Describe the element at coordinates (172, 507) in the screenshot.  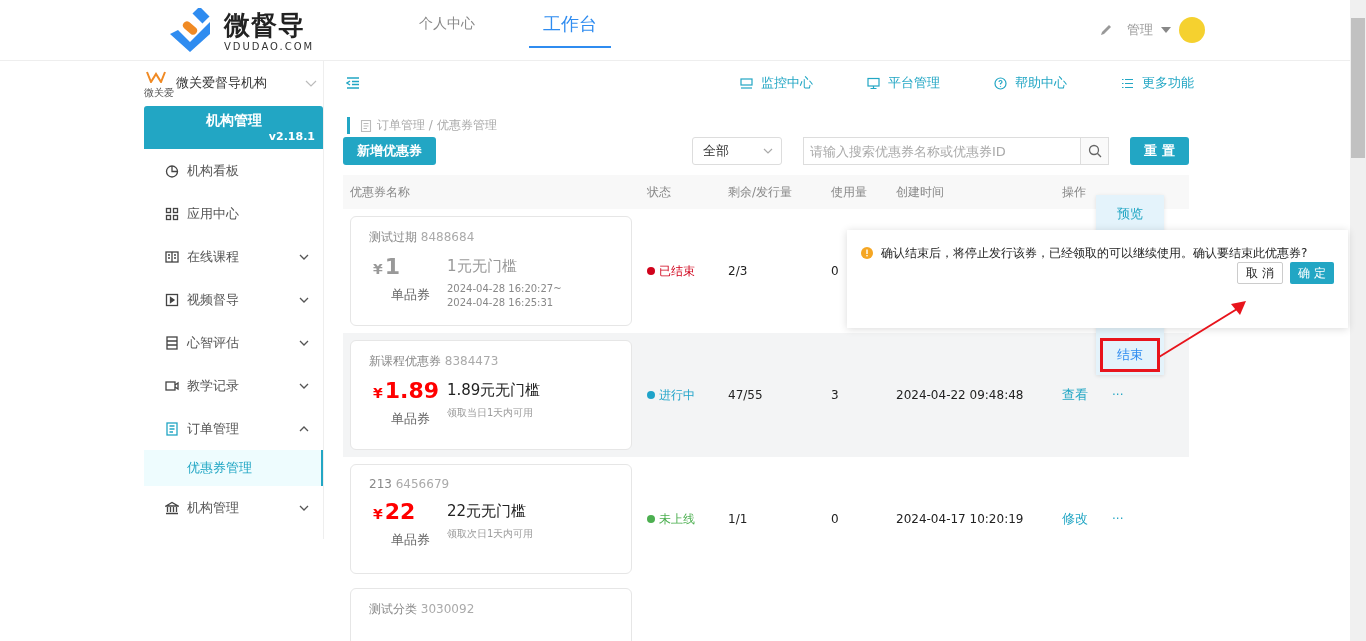
I see `bank-icon` at that location.